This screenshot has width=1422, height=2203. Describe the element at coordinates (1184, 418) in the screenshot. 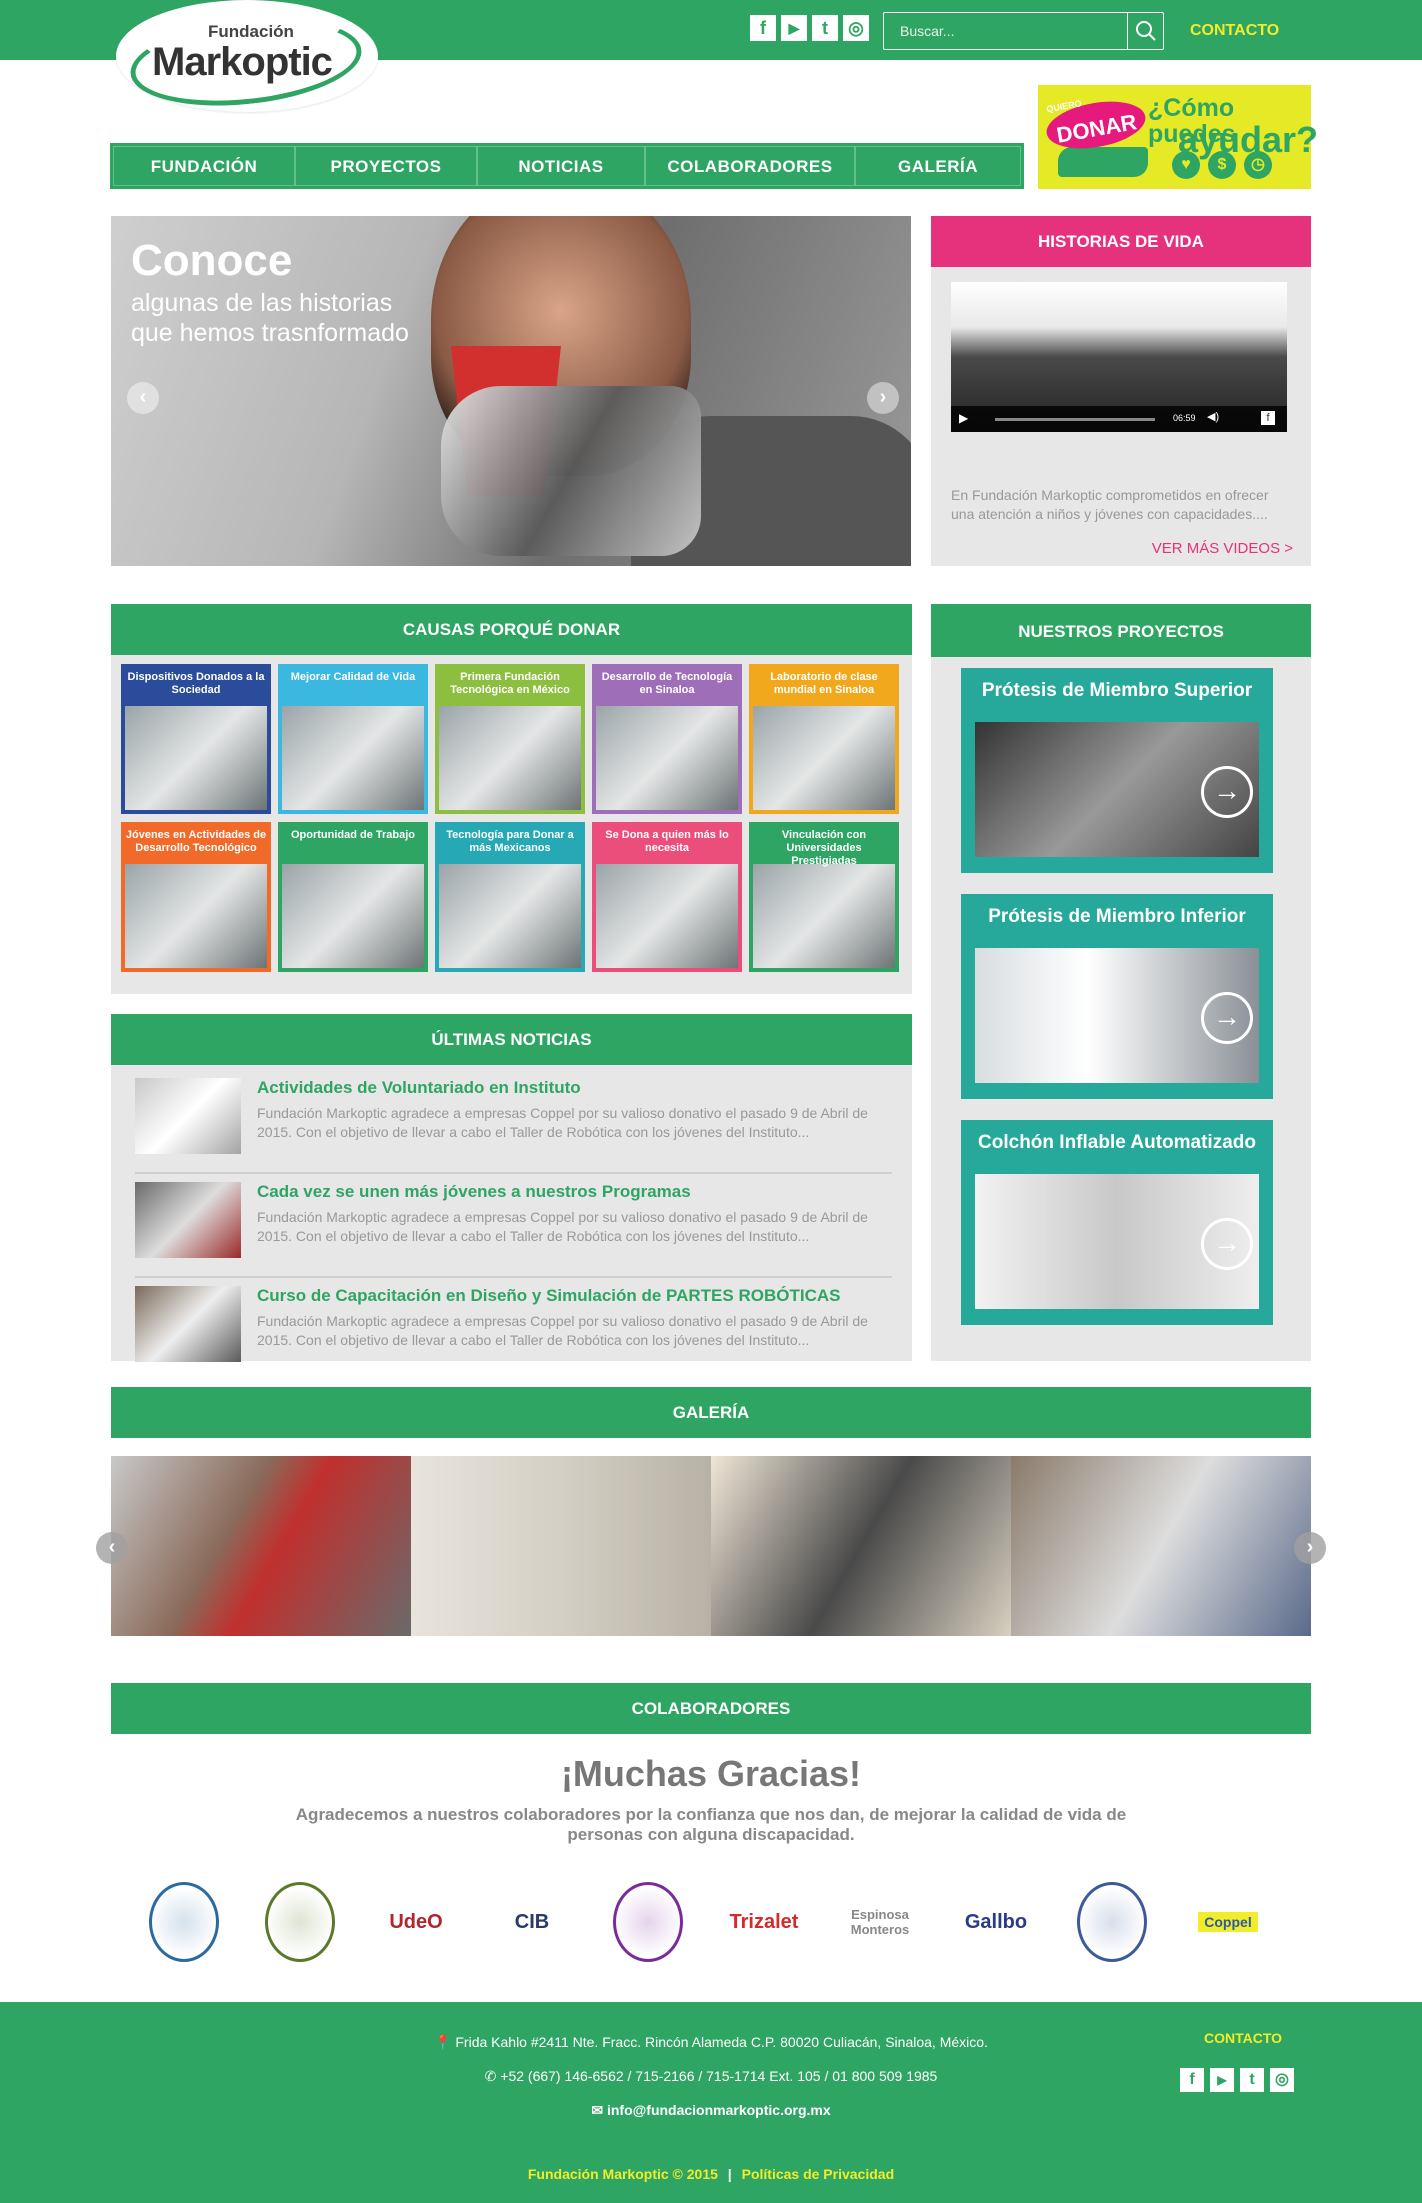

I see `video-time: 06:59` at that location.